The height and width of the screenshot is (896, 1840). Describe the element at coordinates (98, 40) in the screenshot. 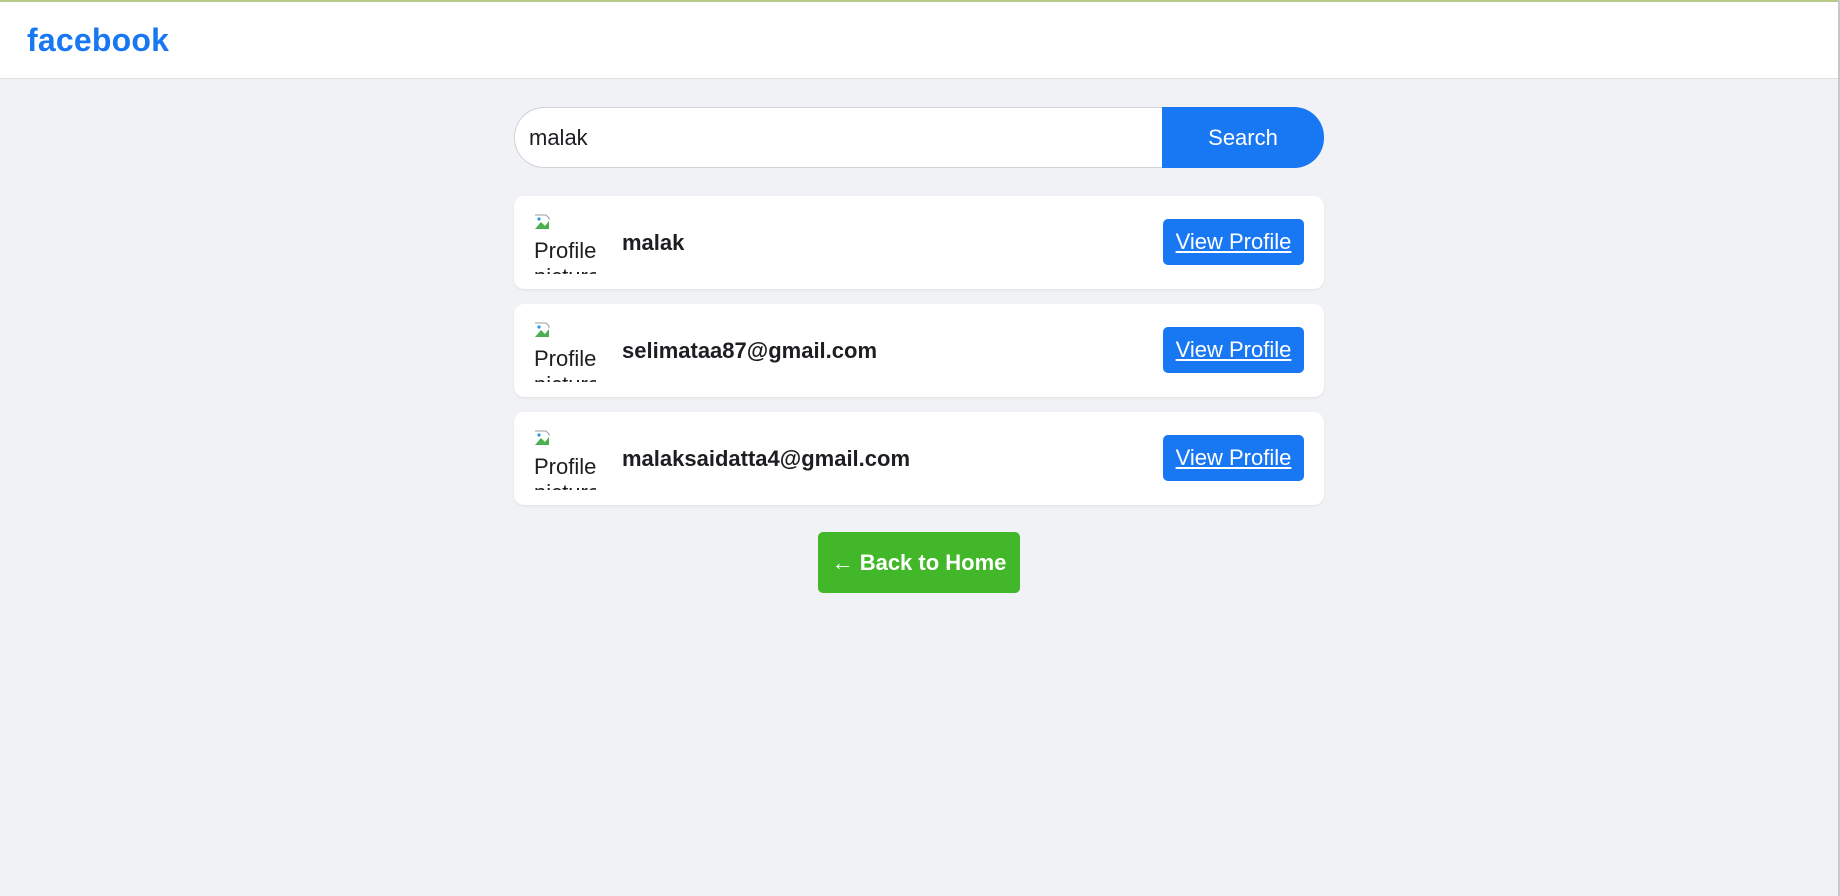

I see `facebook-logo: facebook` at that location.